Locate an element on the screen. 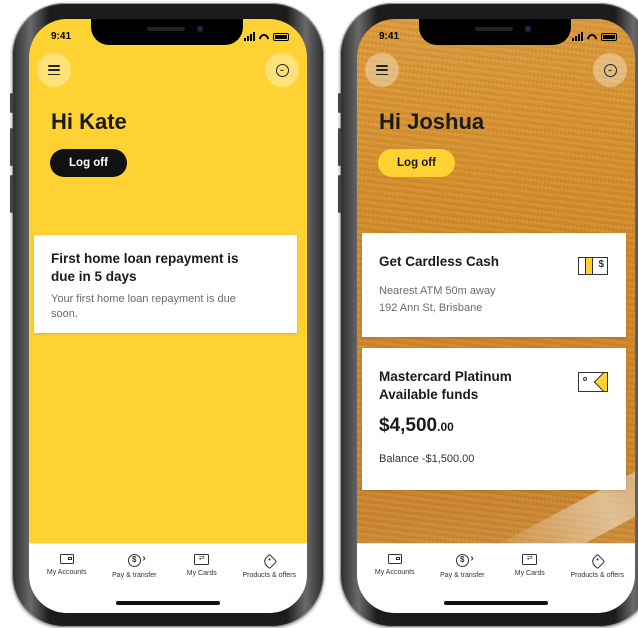 This screenshot has width=638, height=628. mastercard-title: Mastercard Platinum is located at coordinates (445, 376).